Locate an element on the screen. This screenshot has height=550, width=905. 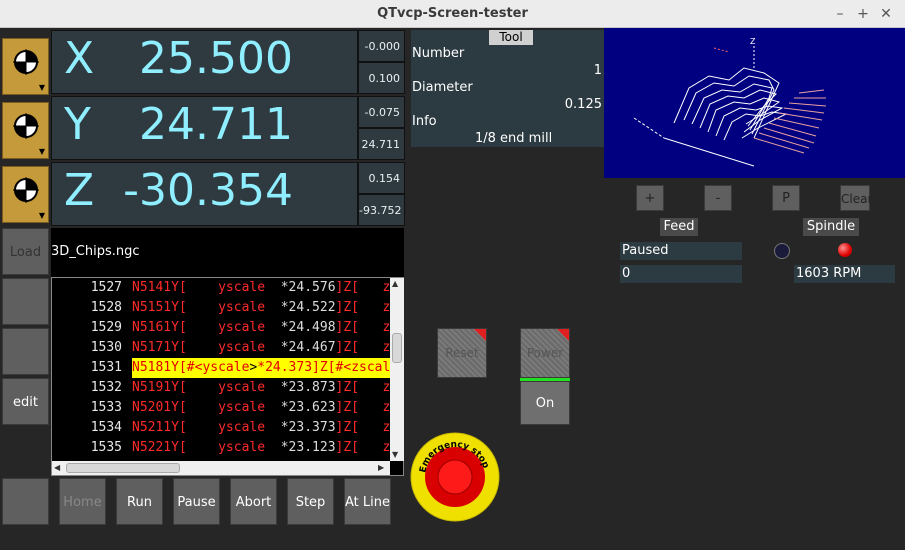
gcode-line: 1532 N5191Y[ yscale *23.873]Z[ zscale * is located at coordinates (222, 388).